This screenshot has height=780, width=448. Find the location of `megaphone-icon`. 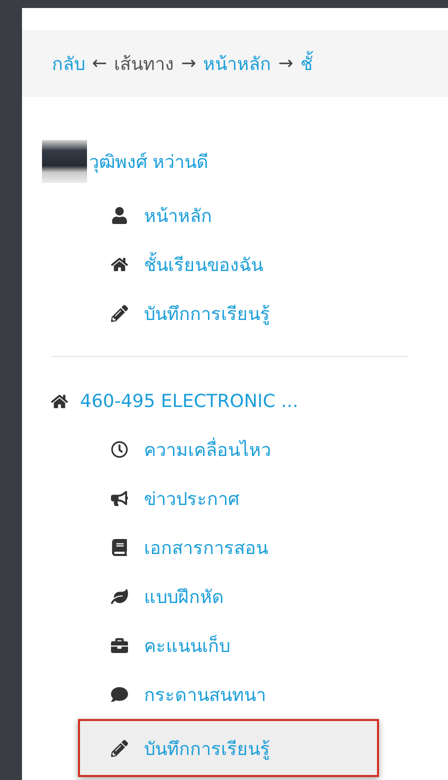

megaphone-icon is located at coordinates (119, 498).